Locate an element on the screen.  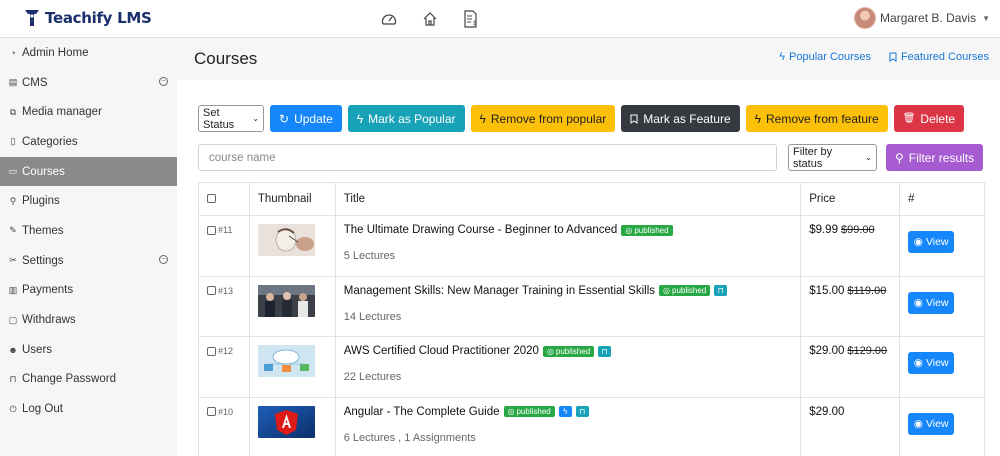
sidebar-item-label: Users is located at coordinates (37, 349).